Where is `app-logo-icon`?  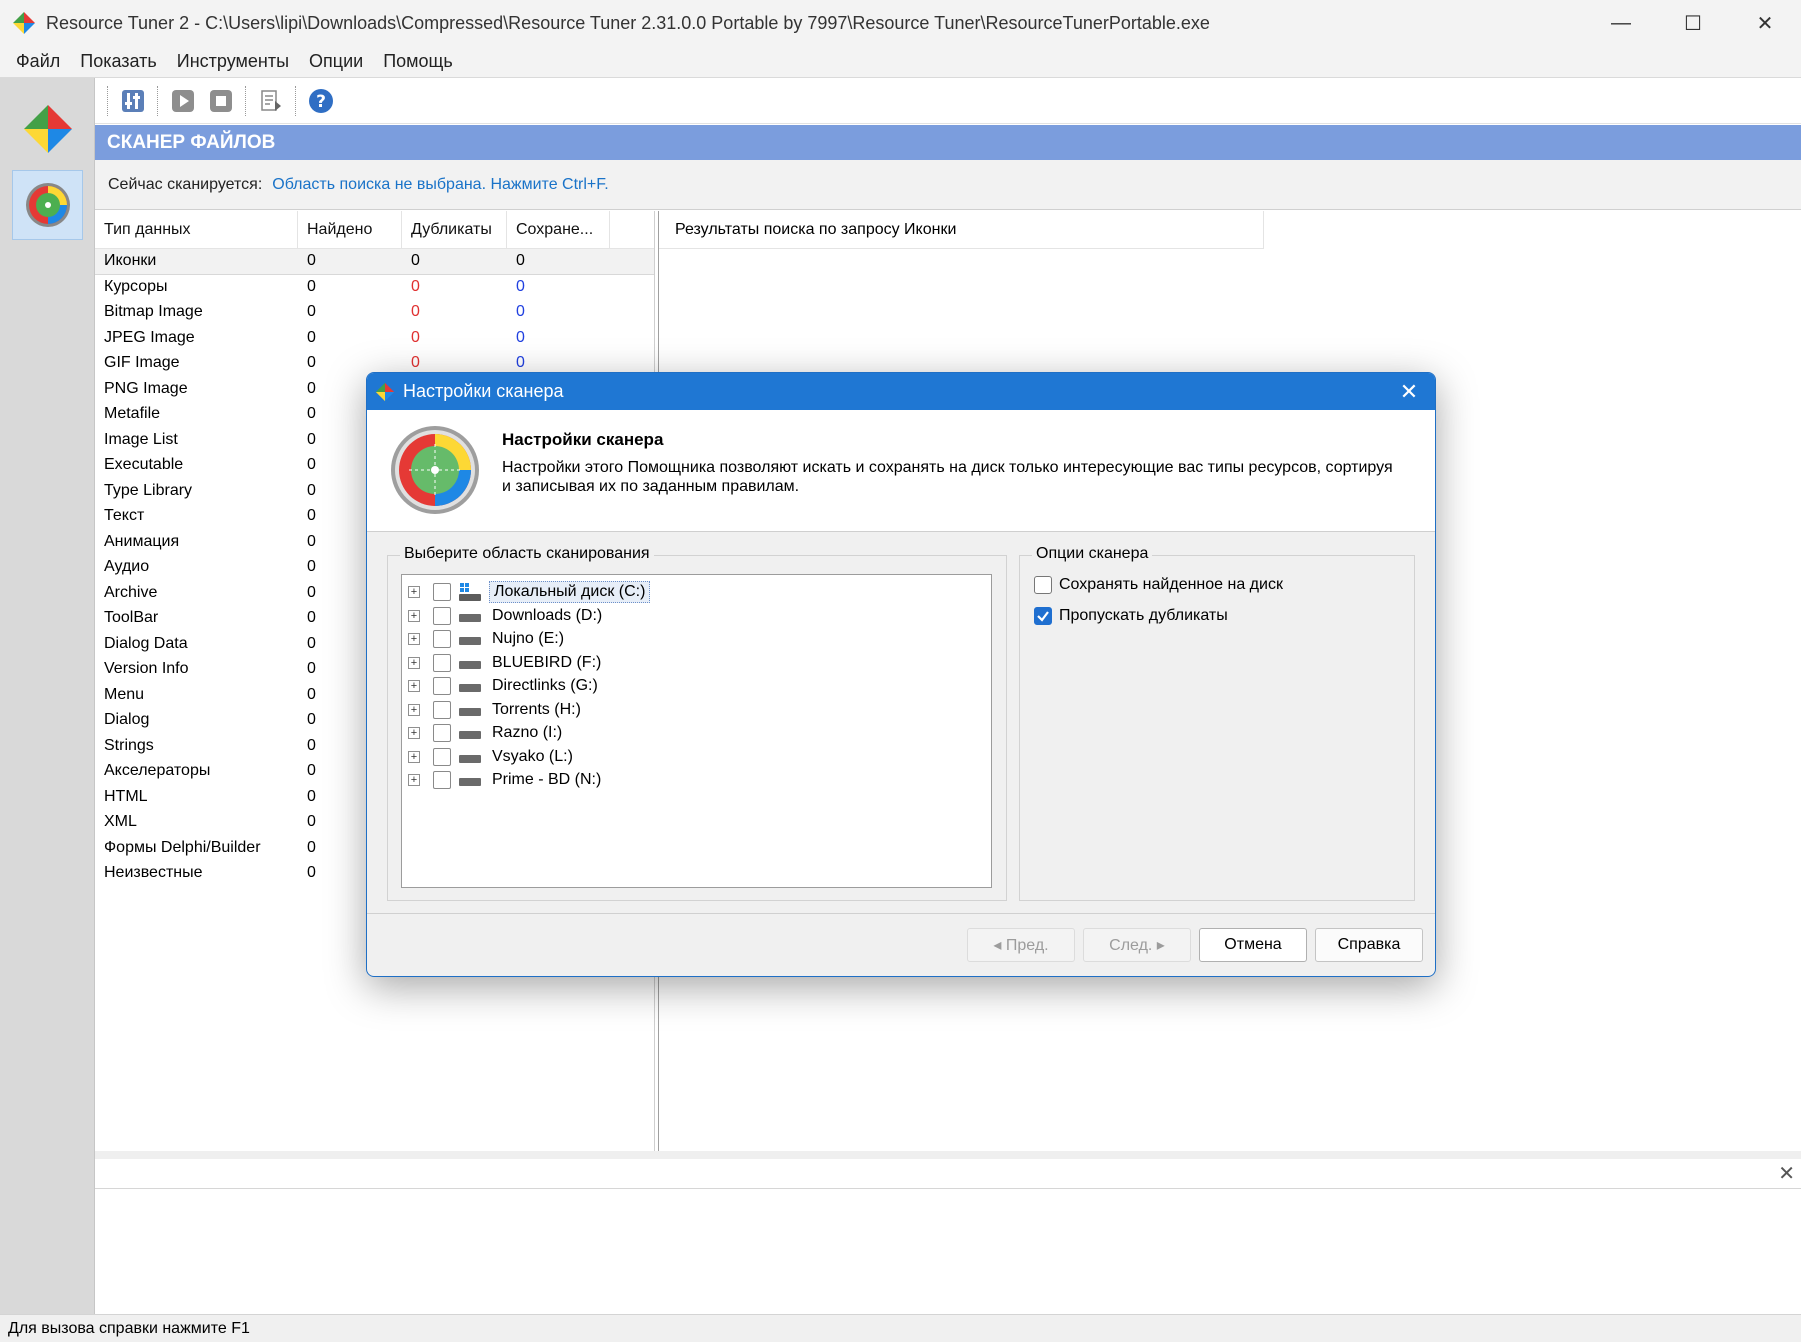
app-logo-icon is located at coordinates (24, 23).